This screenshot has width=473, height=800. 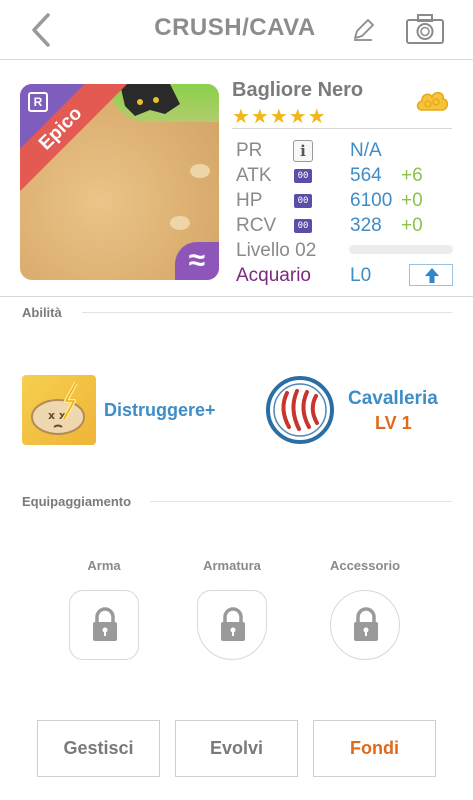 I want to click on camera-button, so click(x=425, y=29).